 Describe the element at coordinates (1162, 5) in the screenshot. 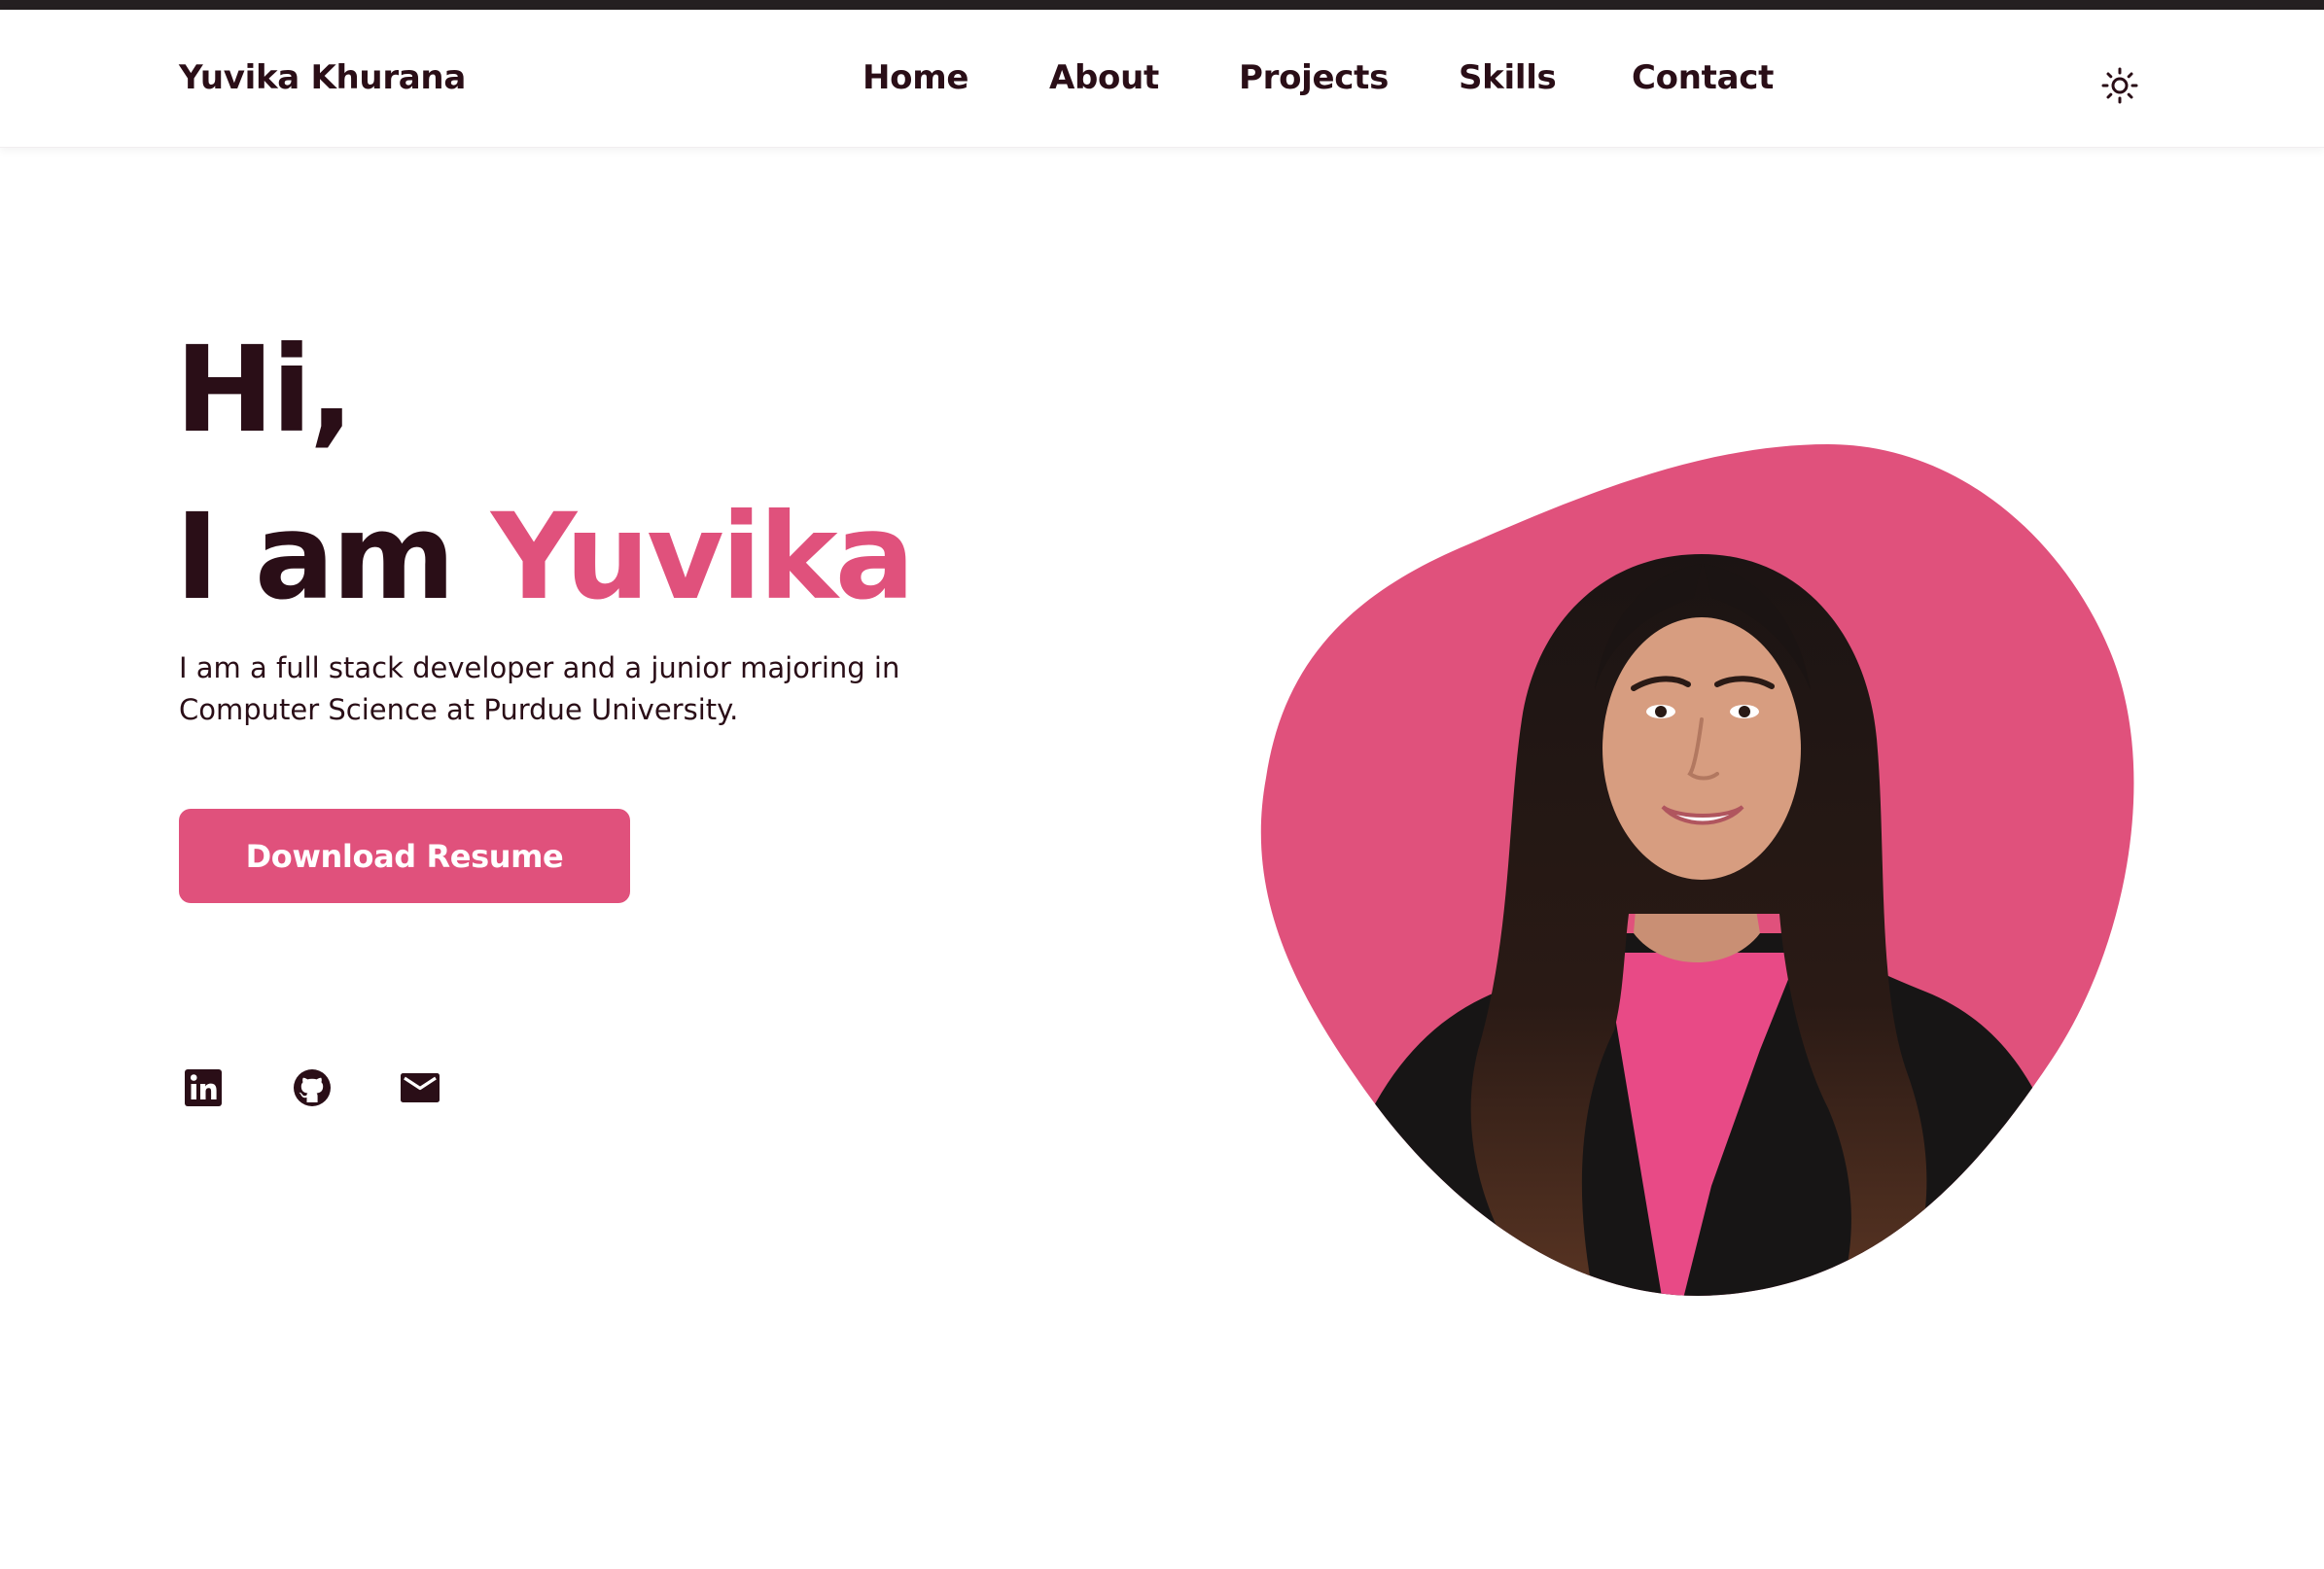

I see `top-strip` at that location.